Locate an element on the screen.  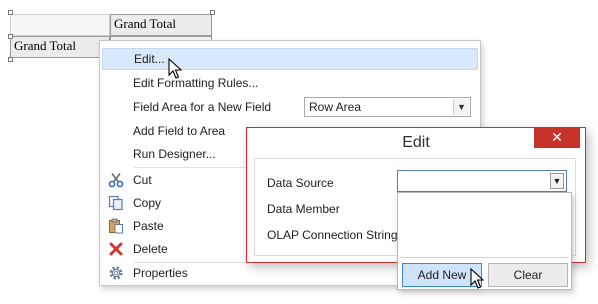
data-source-select: ▼ is located at coordinates (482, 181).